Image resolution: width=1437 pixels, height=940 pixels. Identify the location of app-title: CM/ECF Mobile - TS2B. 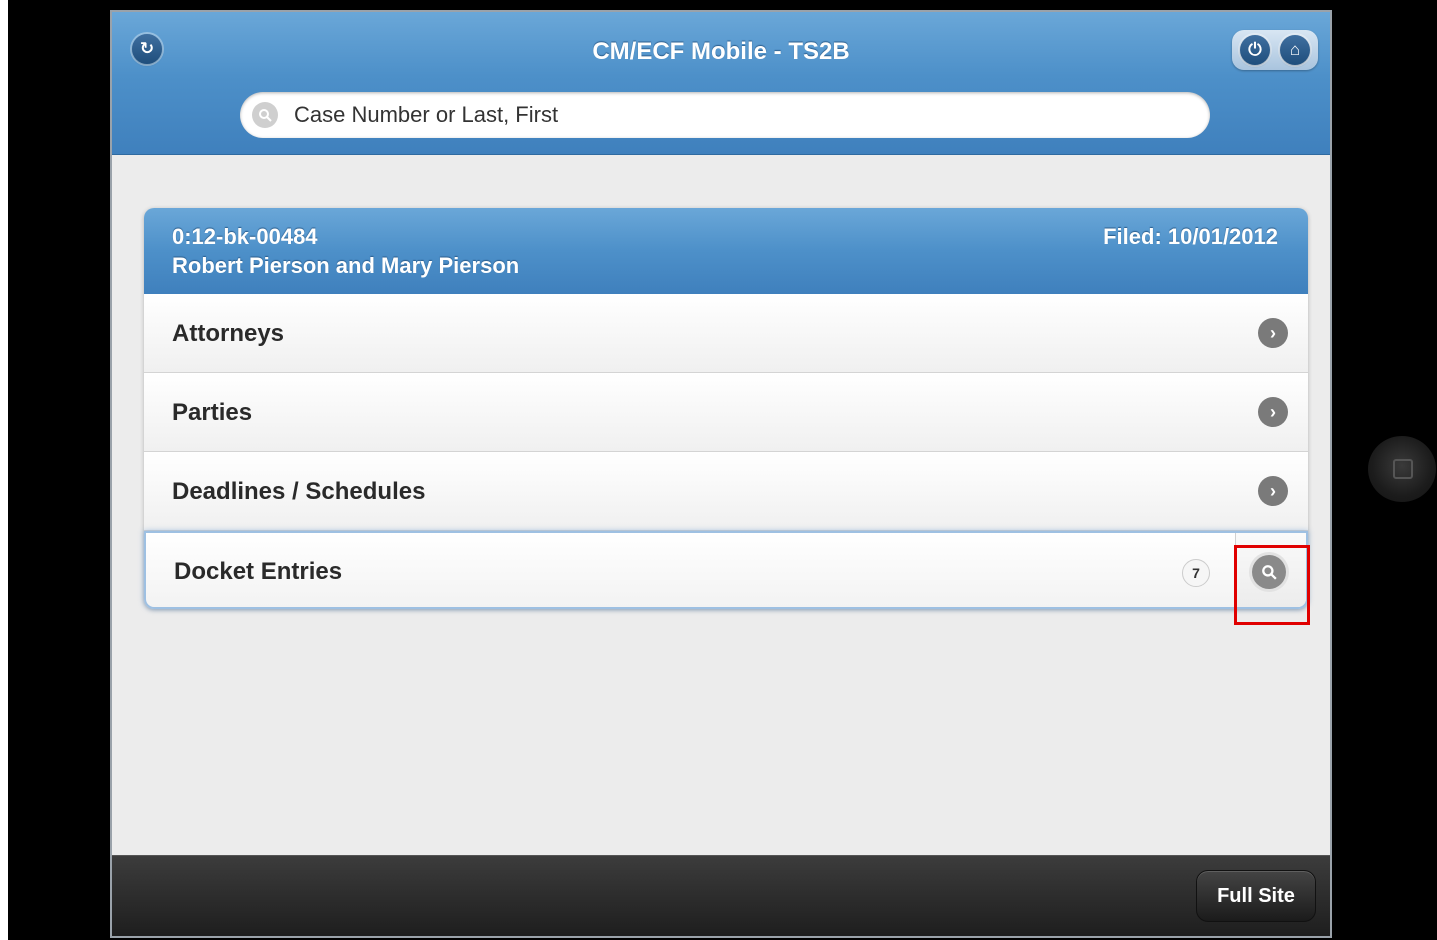
(721, 51).